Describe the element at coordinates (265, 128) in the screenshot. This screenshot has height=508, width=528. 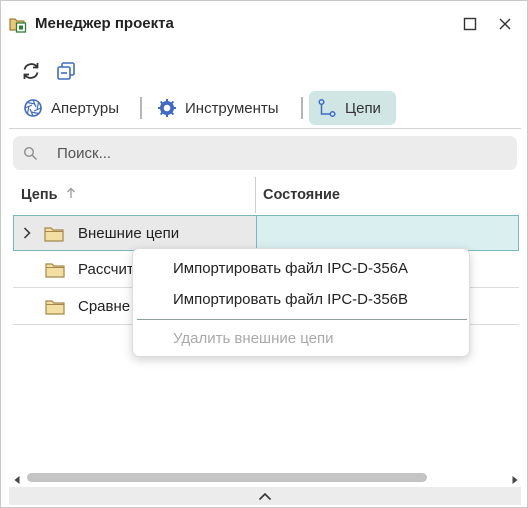
I see `tabs-divider` at that location.